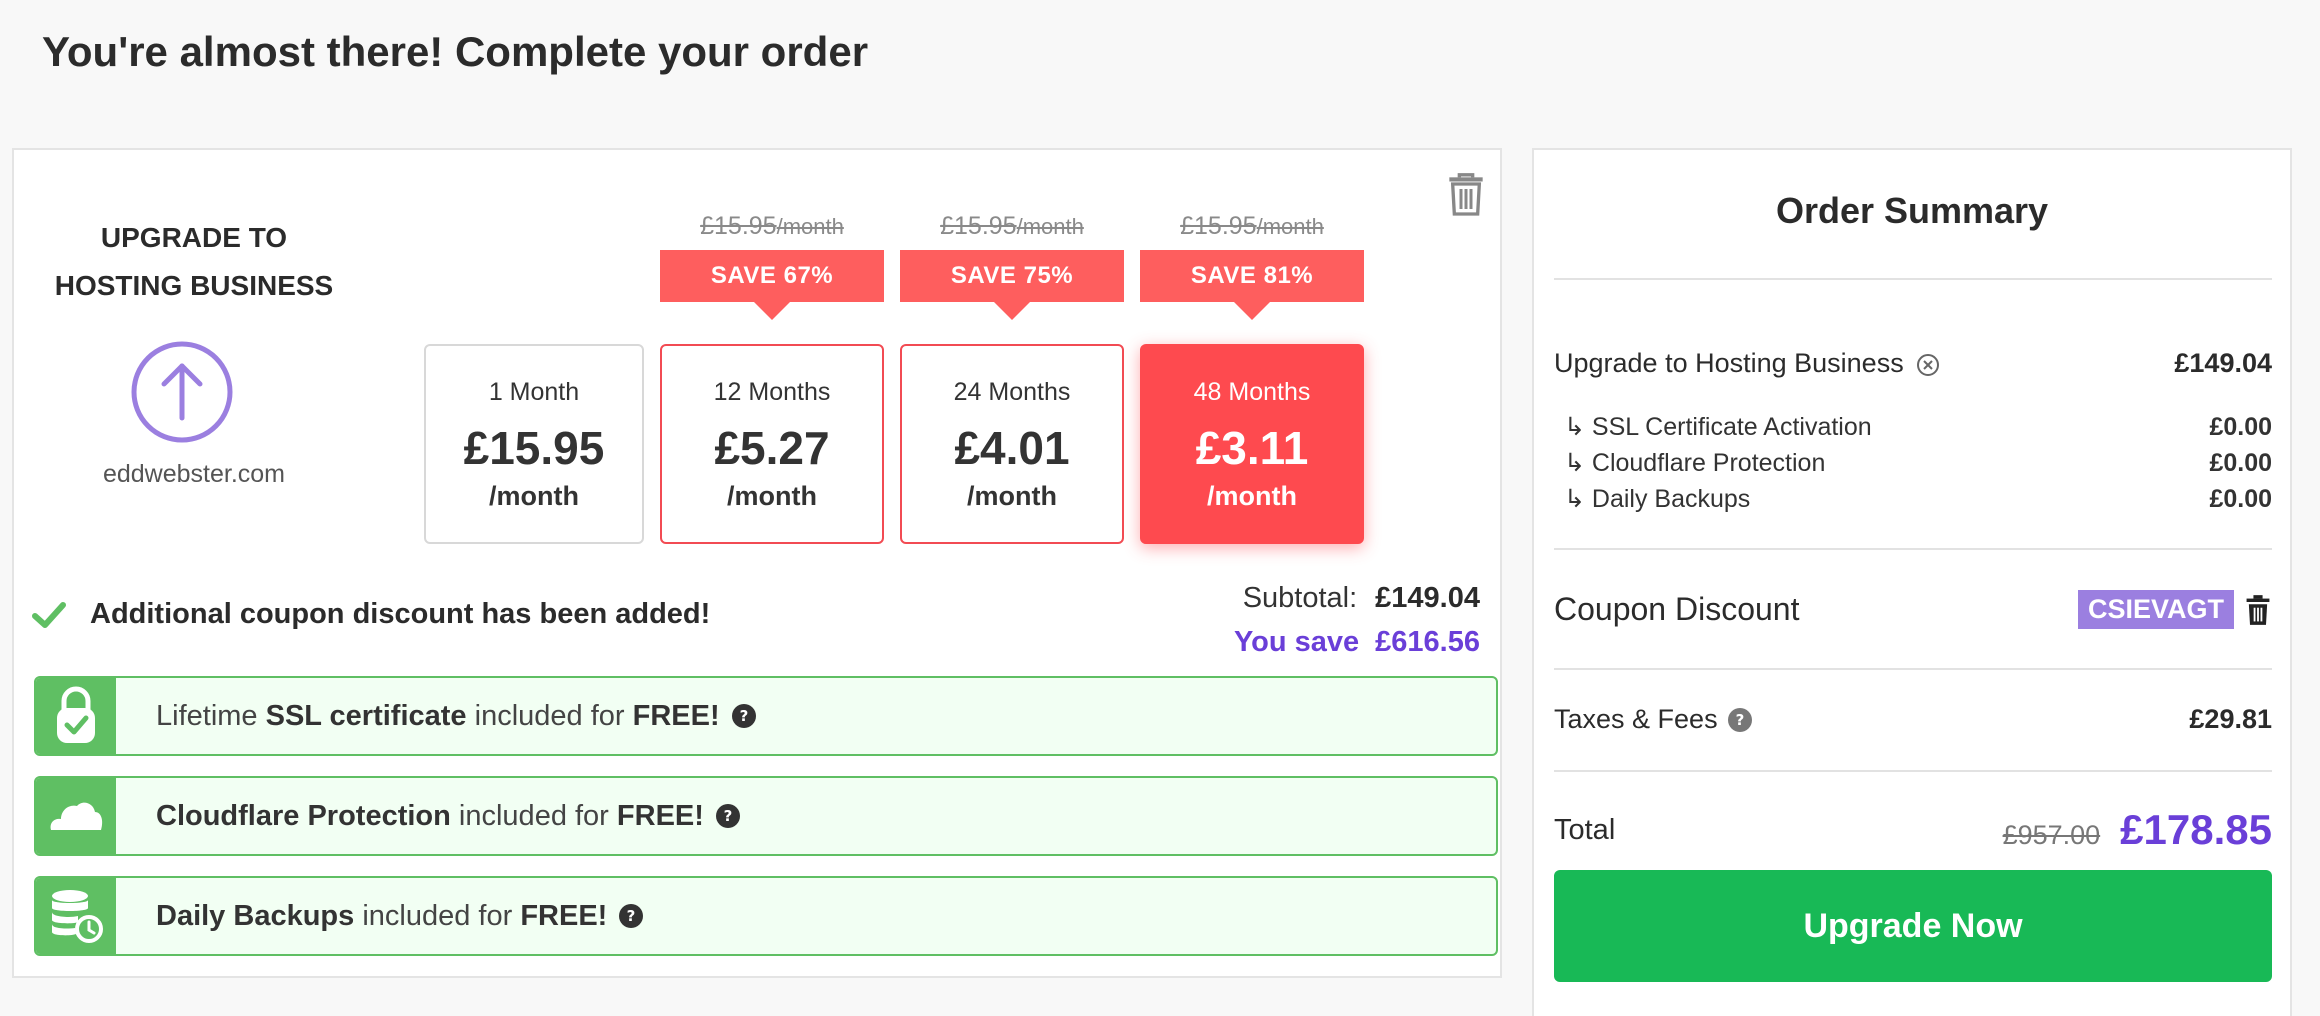 This screenshot has width=2320, height=1016. What do you see at coordinates (1913, 463) in the screenshot?
I see `summary-sub-item: ↳ Cloudflare Protection £0.00` at bounding box center [1913, 463].